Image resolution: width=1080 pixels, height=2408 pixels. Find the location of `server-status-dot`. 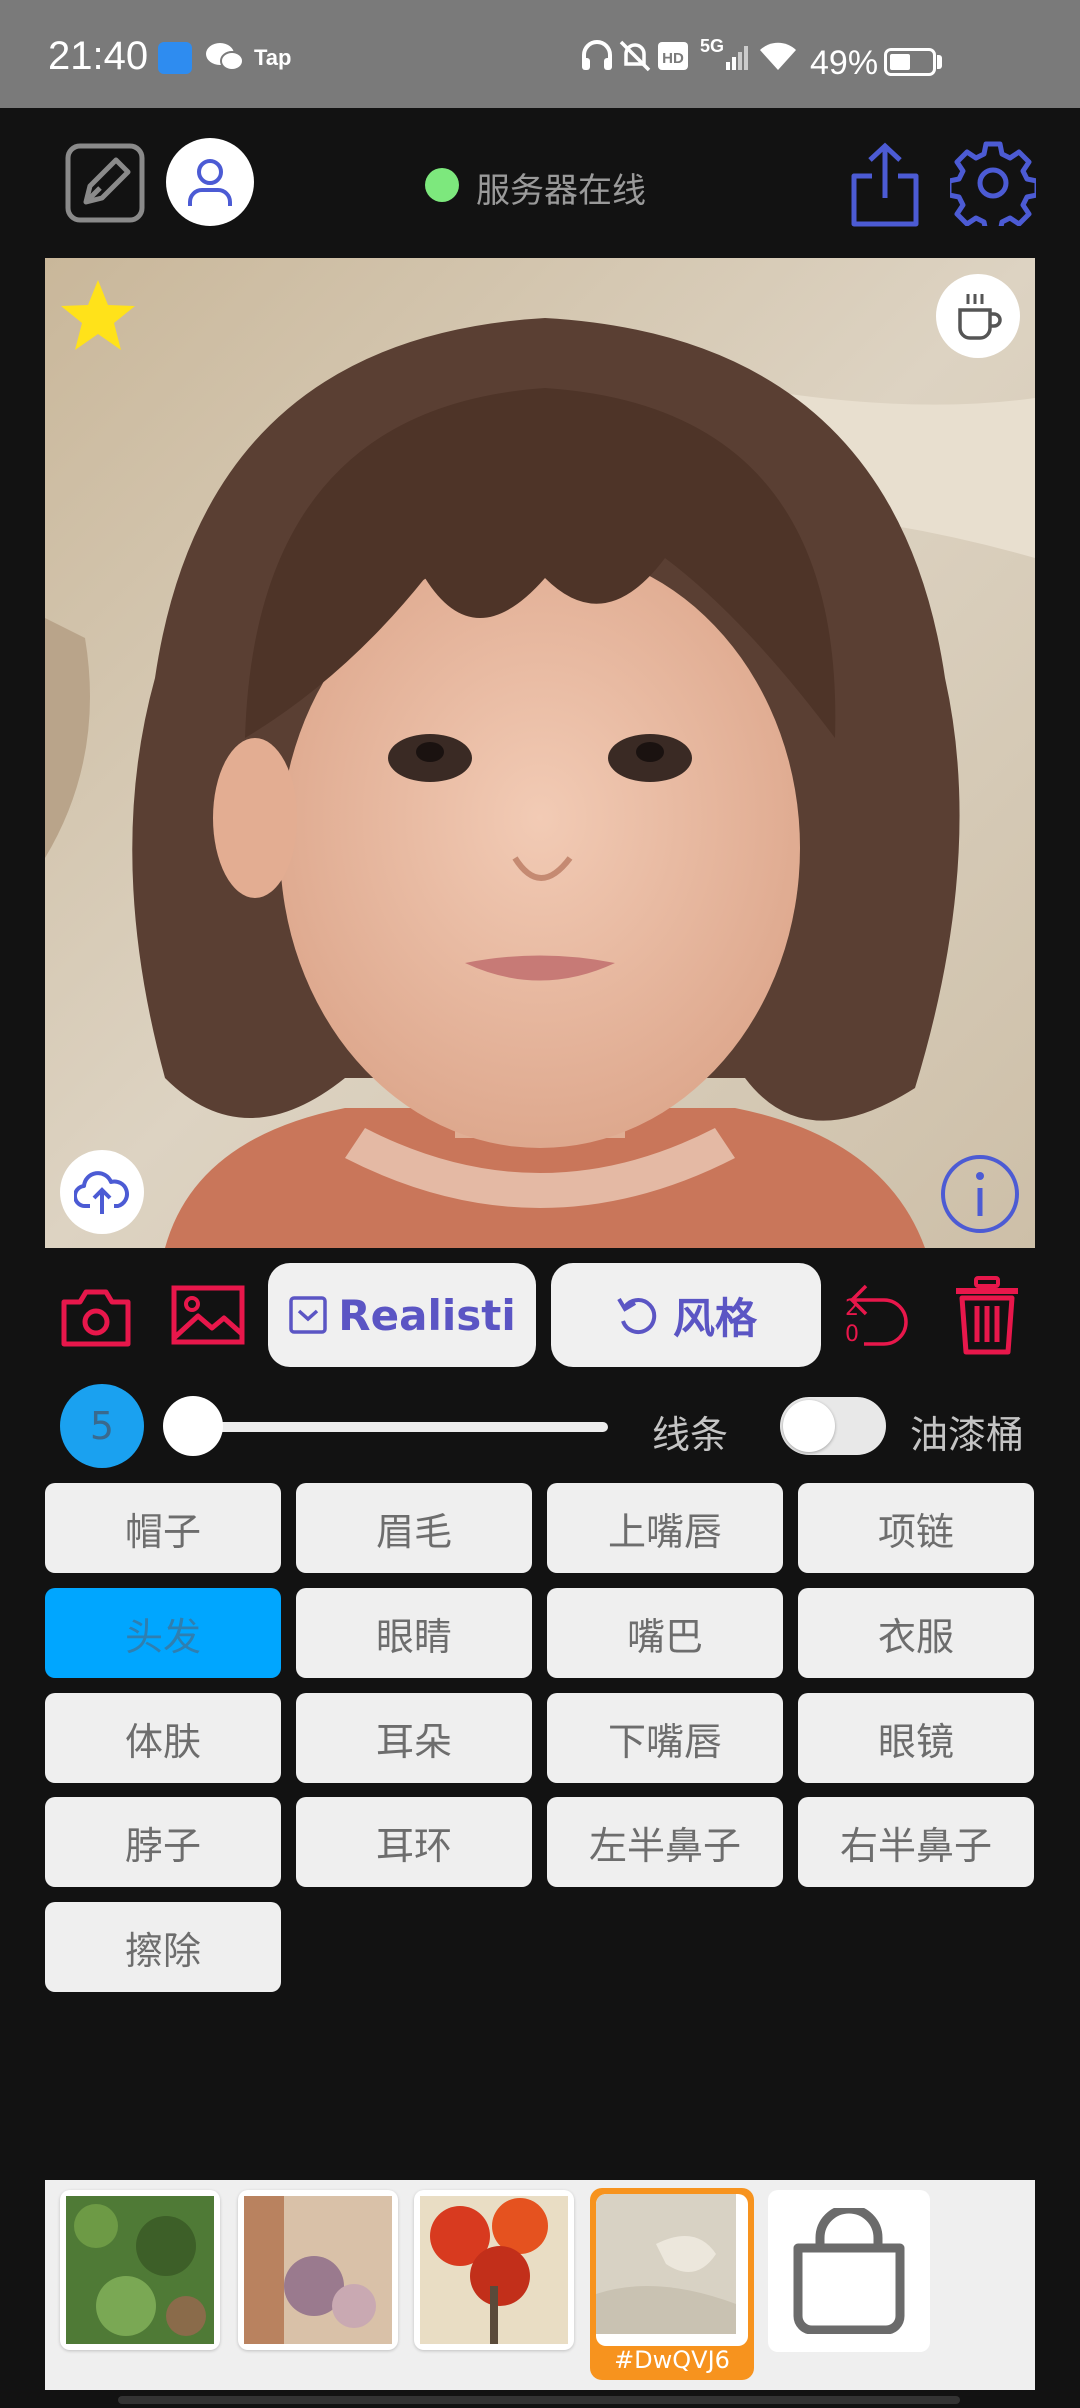

server-status-dot is located at coordinates (442, 185).